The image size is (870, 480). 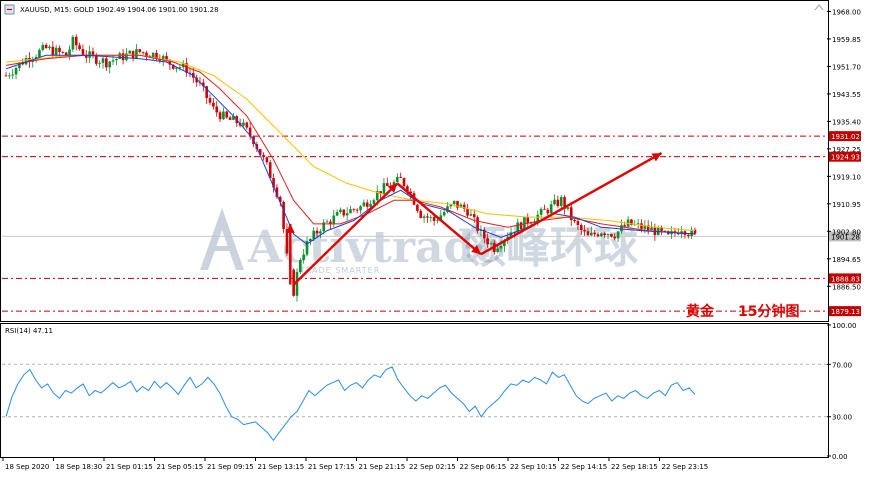 I want to click on price-tick-label: 1919.10, so click(x=846, y=177).